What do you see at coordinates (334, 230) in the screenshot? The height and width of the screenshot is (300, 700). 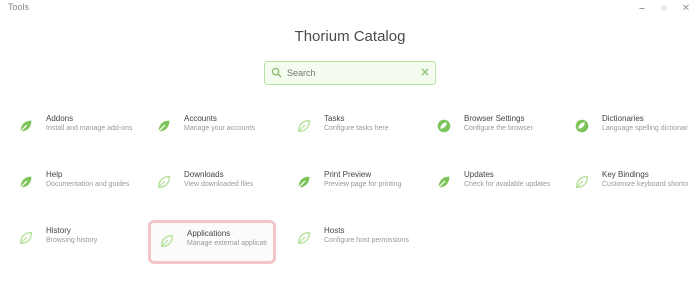 I see `catalog-item-name: Hosts` at bounding box center [334, 230].